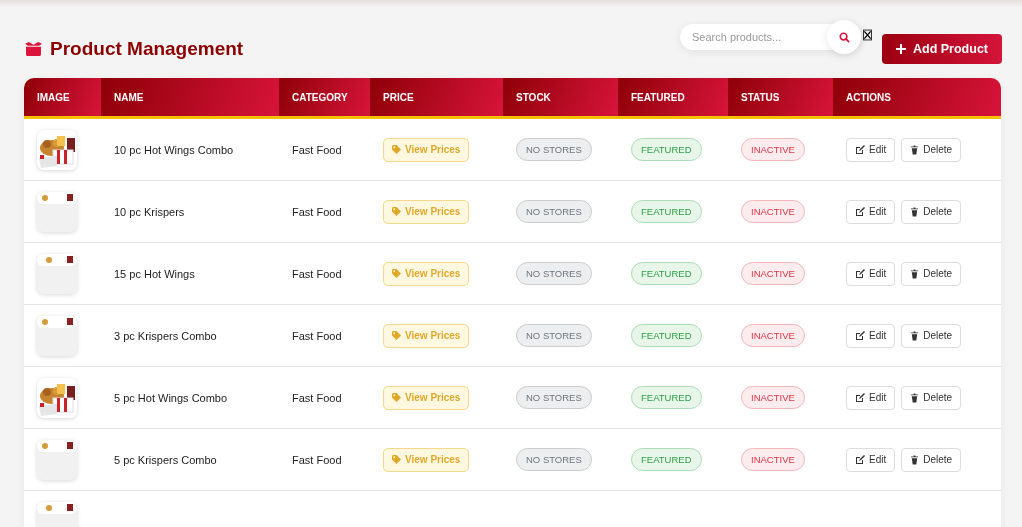  Describe the element at coordinates (190, 97) in the screenshot. I see `column-header: NAME` at that location.